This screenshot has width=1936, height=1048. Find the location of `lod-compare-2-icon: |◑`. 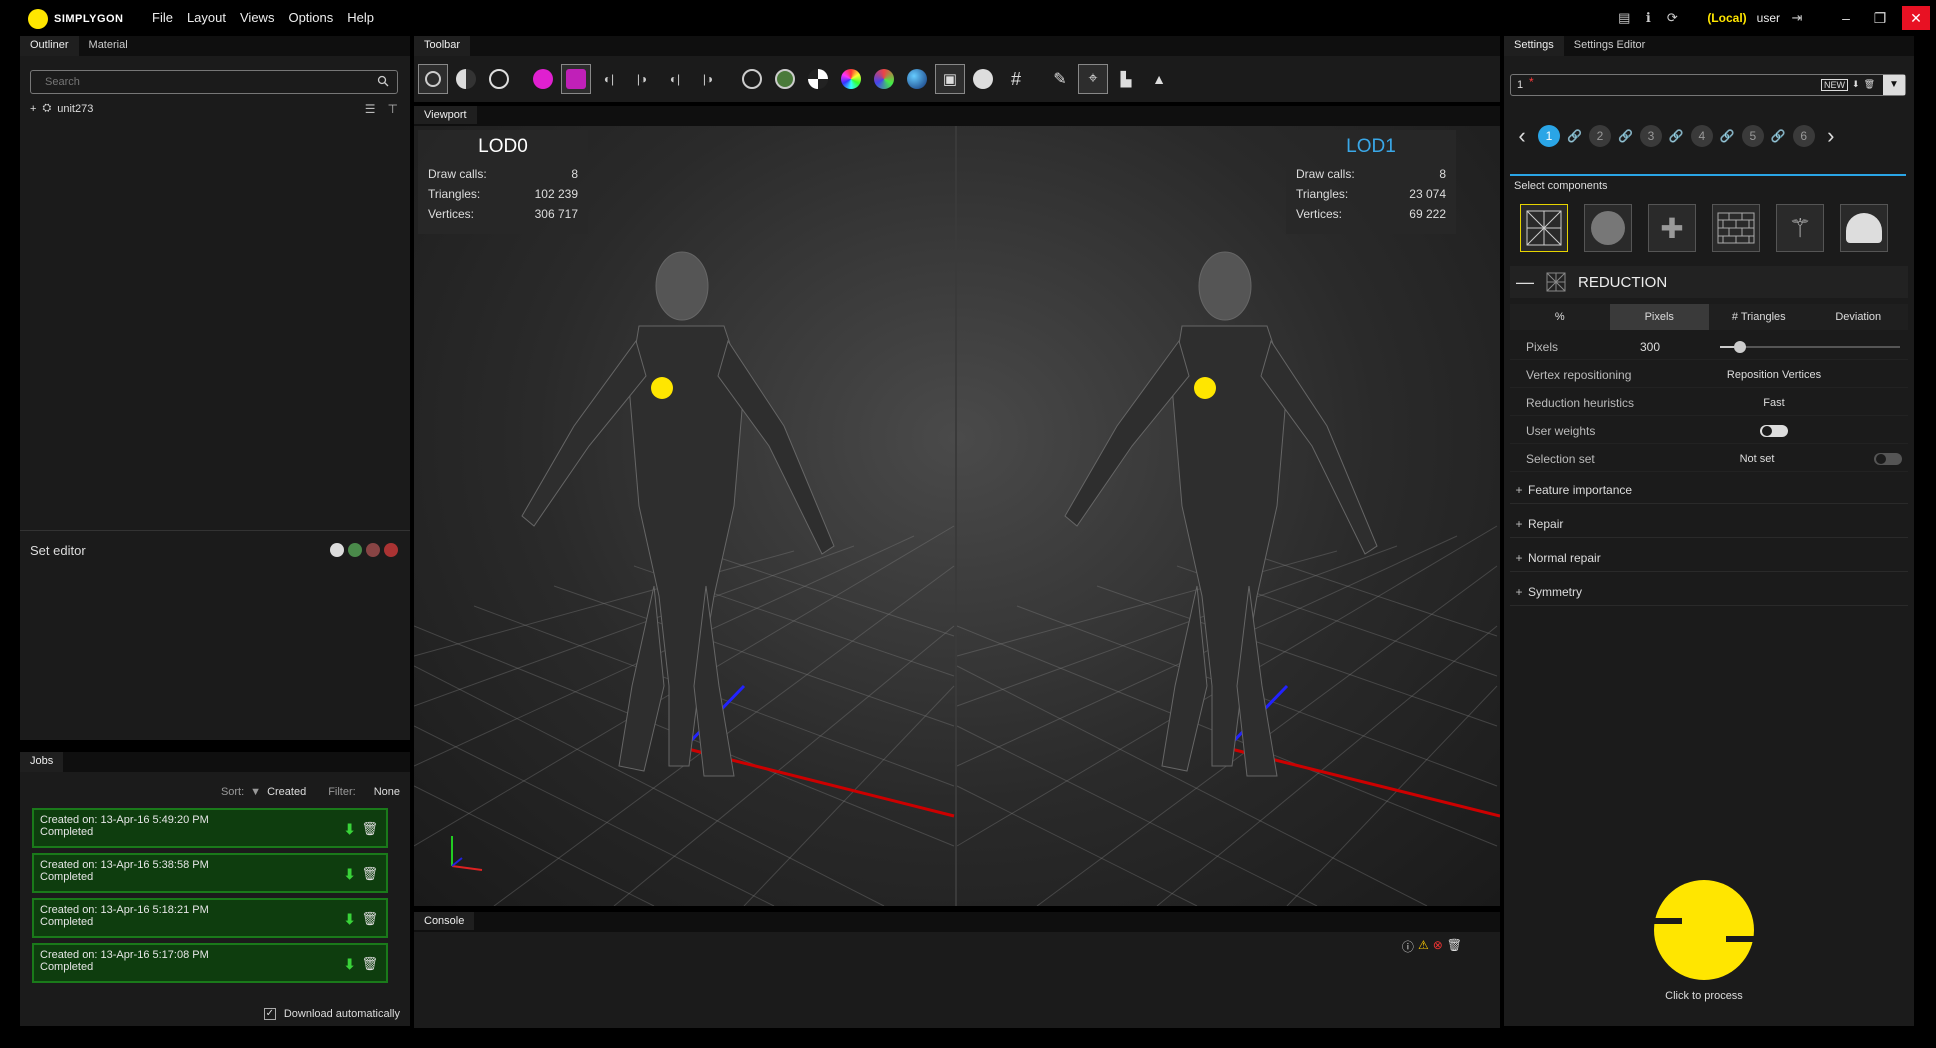

lod-compare-2-icon: |◑ is located at coordinates (642, 79).